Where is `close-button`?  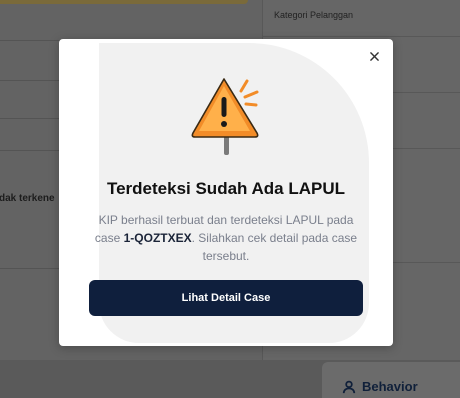 close-button is located at coordinates (374, 56).